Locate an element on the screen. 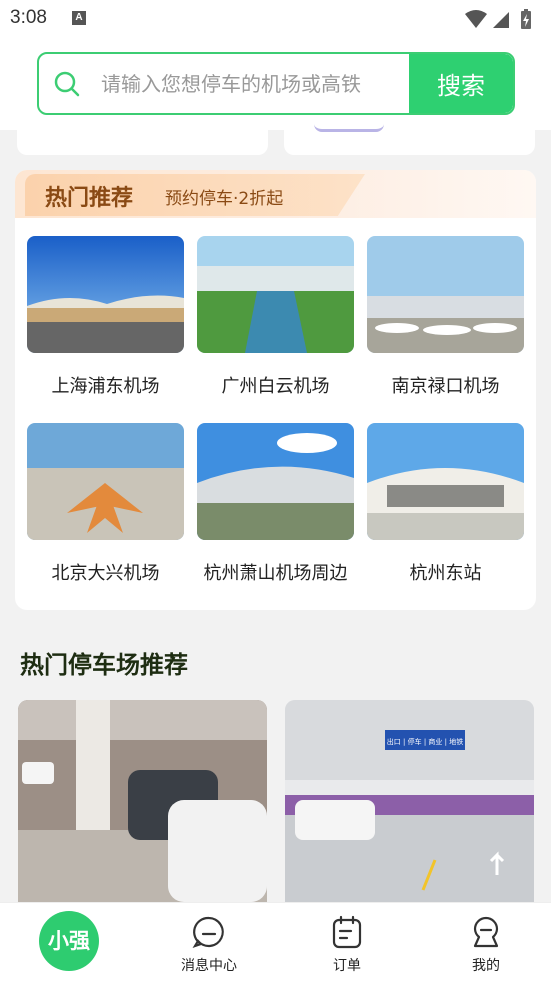 The width and height of the screenshot is (551, 981). spot-label: 广州白云机场 is located at coordinates (275, 386).